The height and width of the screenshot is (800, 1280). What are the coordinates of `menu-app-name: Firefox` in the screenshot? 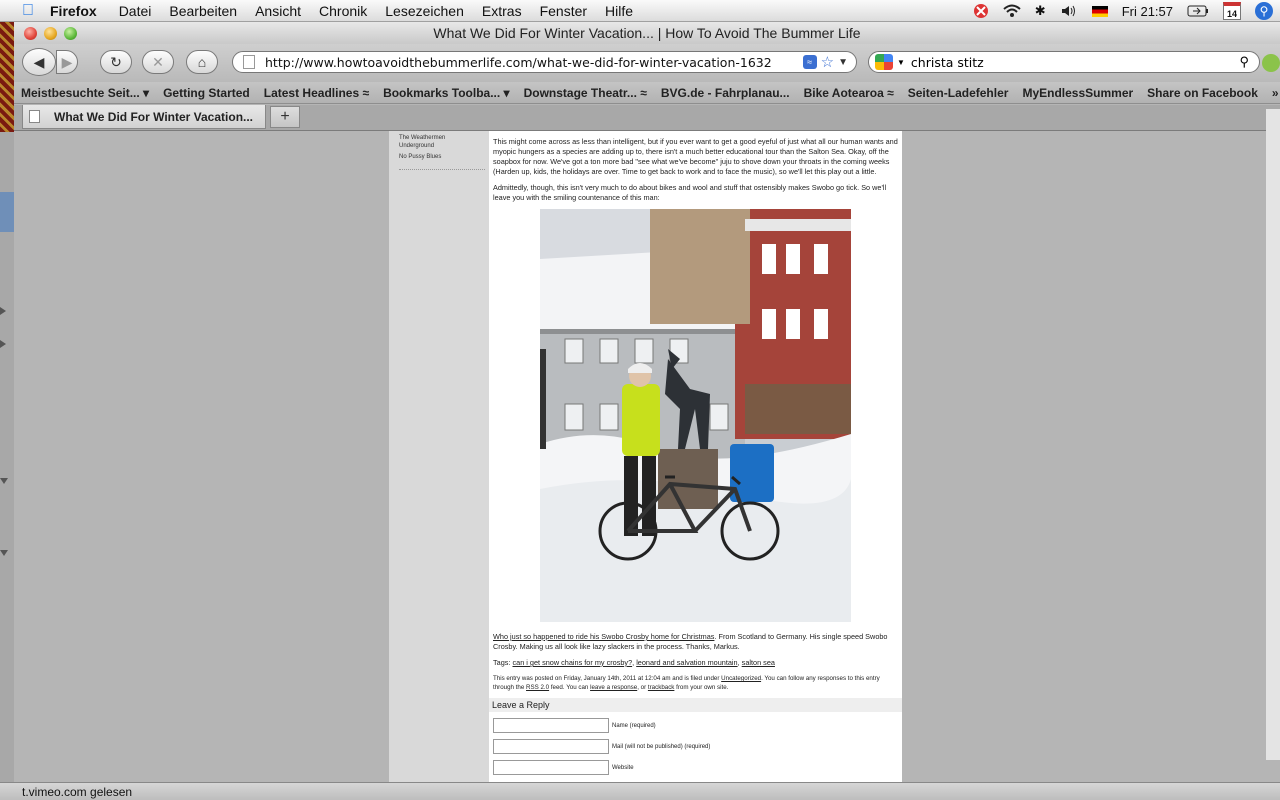 It's located at (73, 11).